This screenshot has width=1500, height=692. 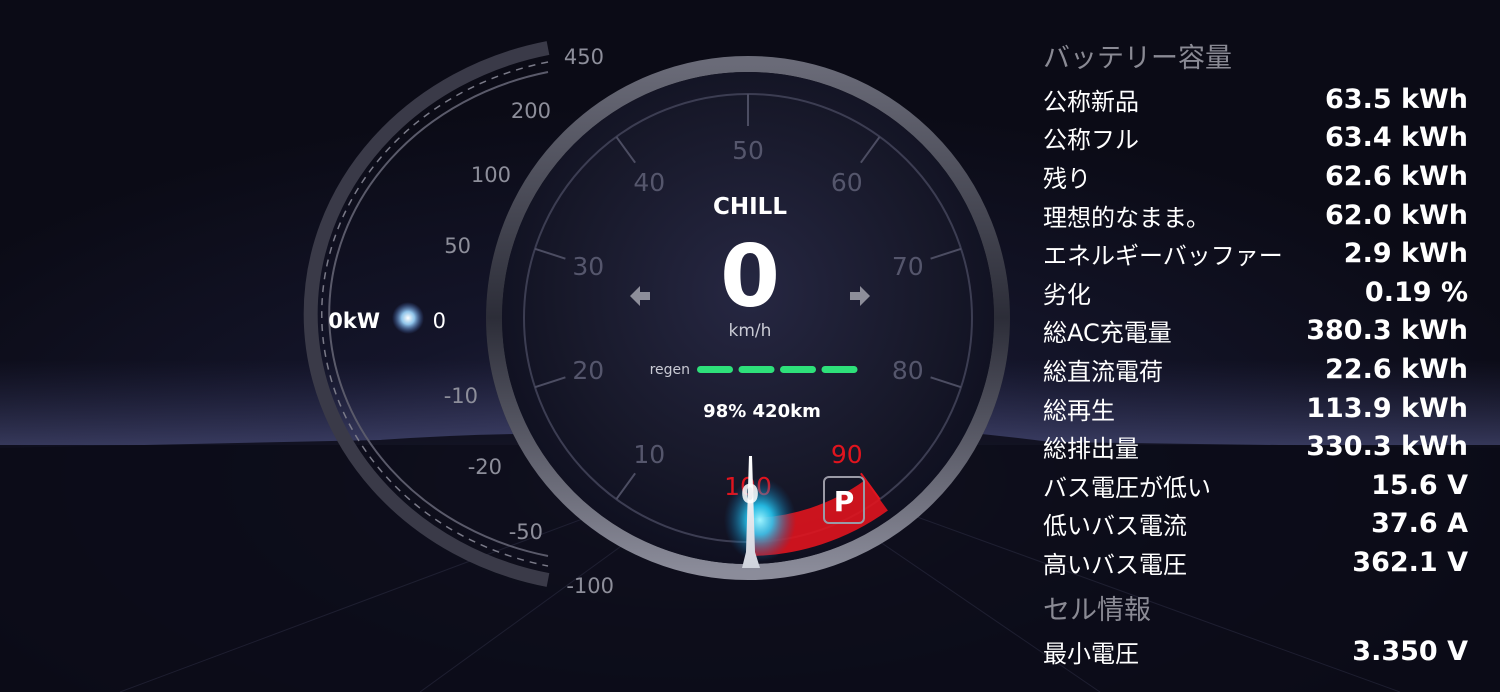 What do you see at coordinates (1255, 446) in the screenshot?
I see `stat-row: 総排出量 330.3 kWh` at bounding box center [1255, 446].